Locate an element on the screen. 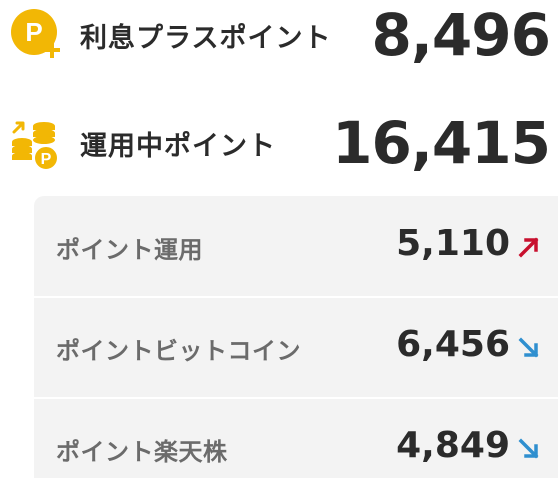 This screenshot has height=478, width=558. breakdown-value: 5,110 is located at coordinates (453, 243).